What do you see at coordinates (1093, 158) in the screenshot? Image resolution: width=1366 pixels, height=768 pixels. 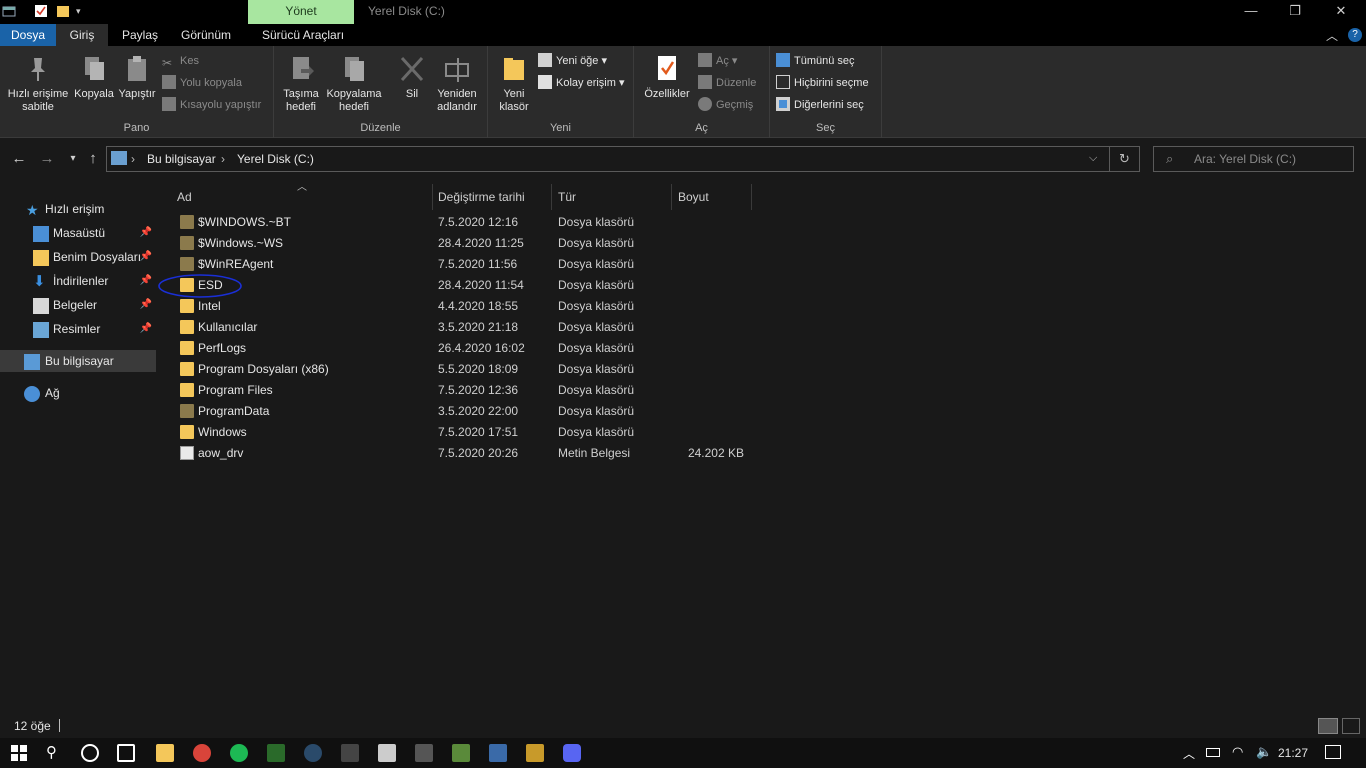 I see `address-dropdown-chevron-icon: ⌵` at bounding box center [1093, 158].